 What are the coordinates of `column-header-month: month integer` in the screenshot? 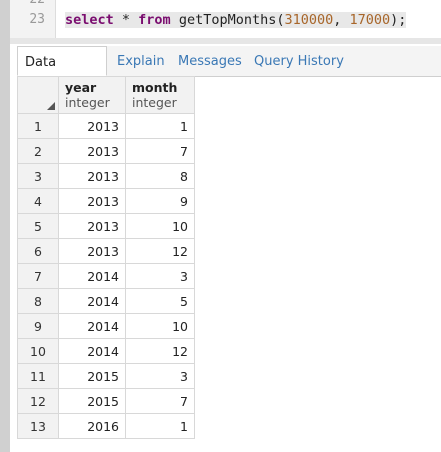 It's located at (160, 95).